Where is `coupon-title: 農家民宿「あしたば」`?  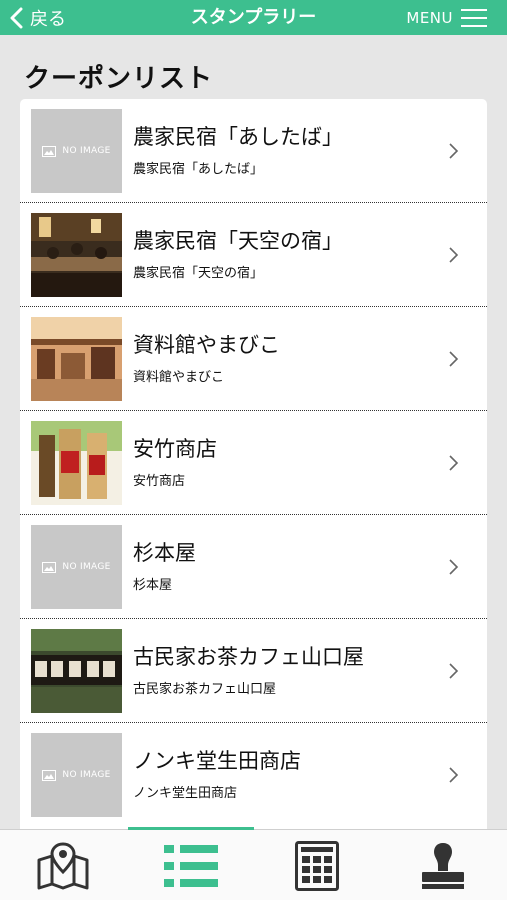
coupon-title: 農家民宿「あしたば」 is located at coordinates (238, 137).